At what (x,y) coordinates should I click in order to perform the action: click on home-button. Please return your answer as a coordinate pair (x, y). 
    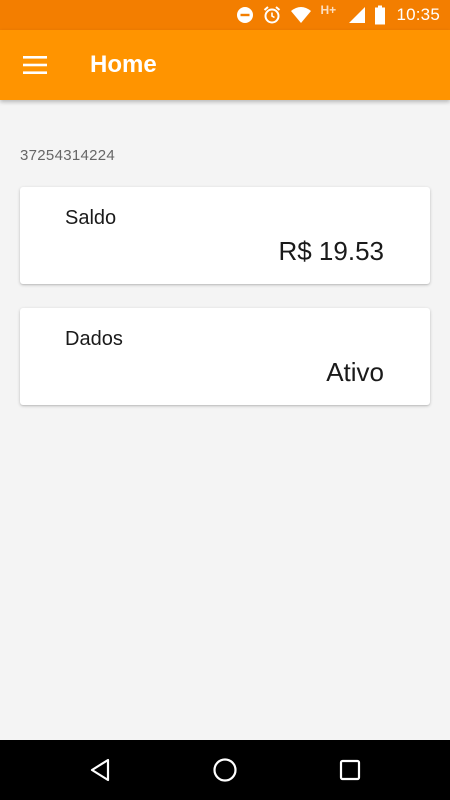
    Looking at the image, I should click on (225, 770).